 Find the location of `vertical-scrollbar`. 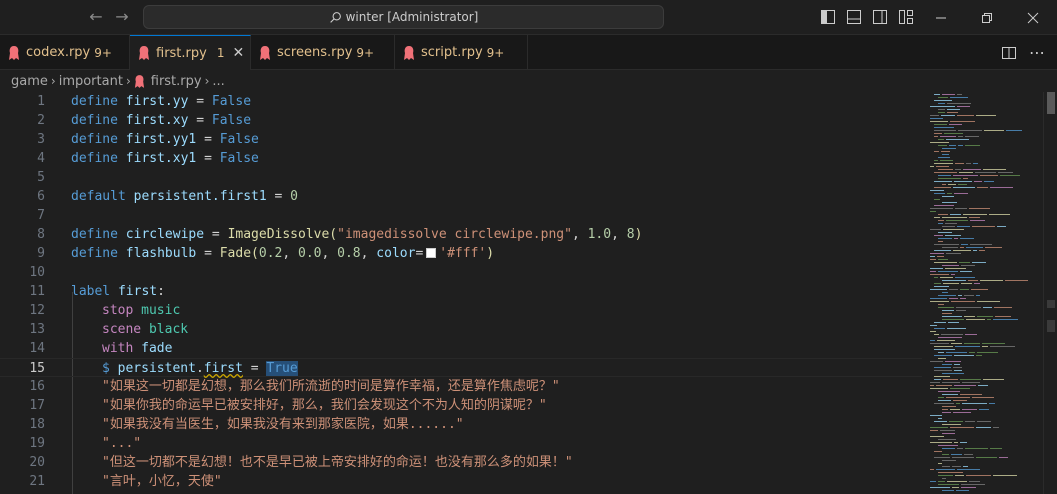

vertical-scrollbar is located at coordinates (1050, 293).